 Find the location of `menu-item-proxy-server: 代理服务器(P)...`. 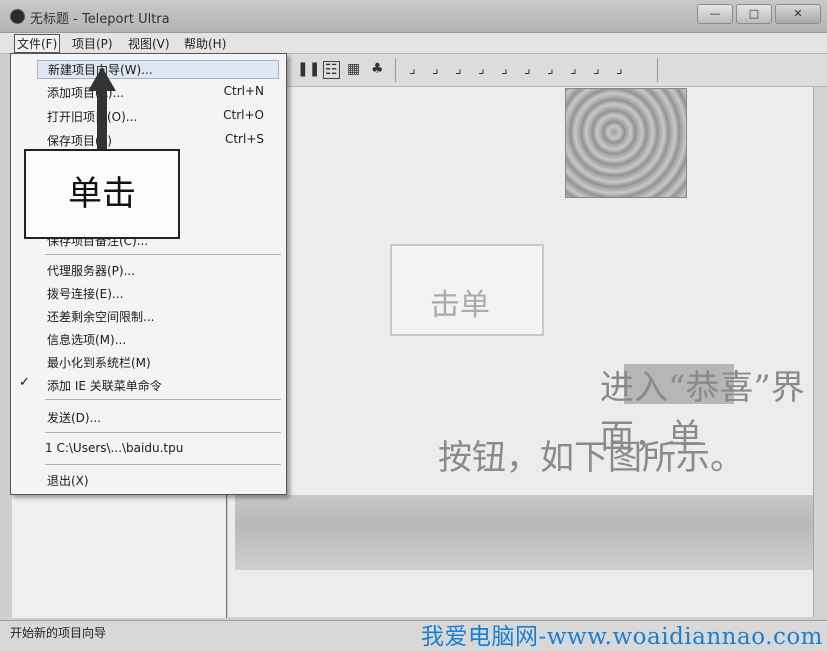

menu-item-proxy-server: 代理服务器(P)... is located at coordinates (91, 270).